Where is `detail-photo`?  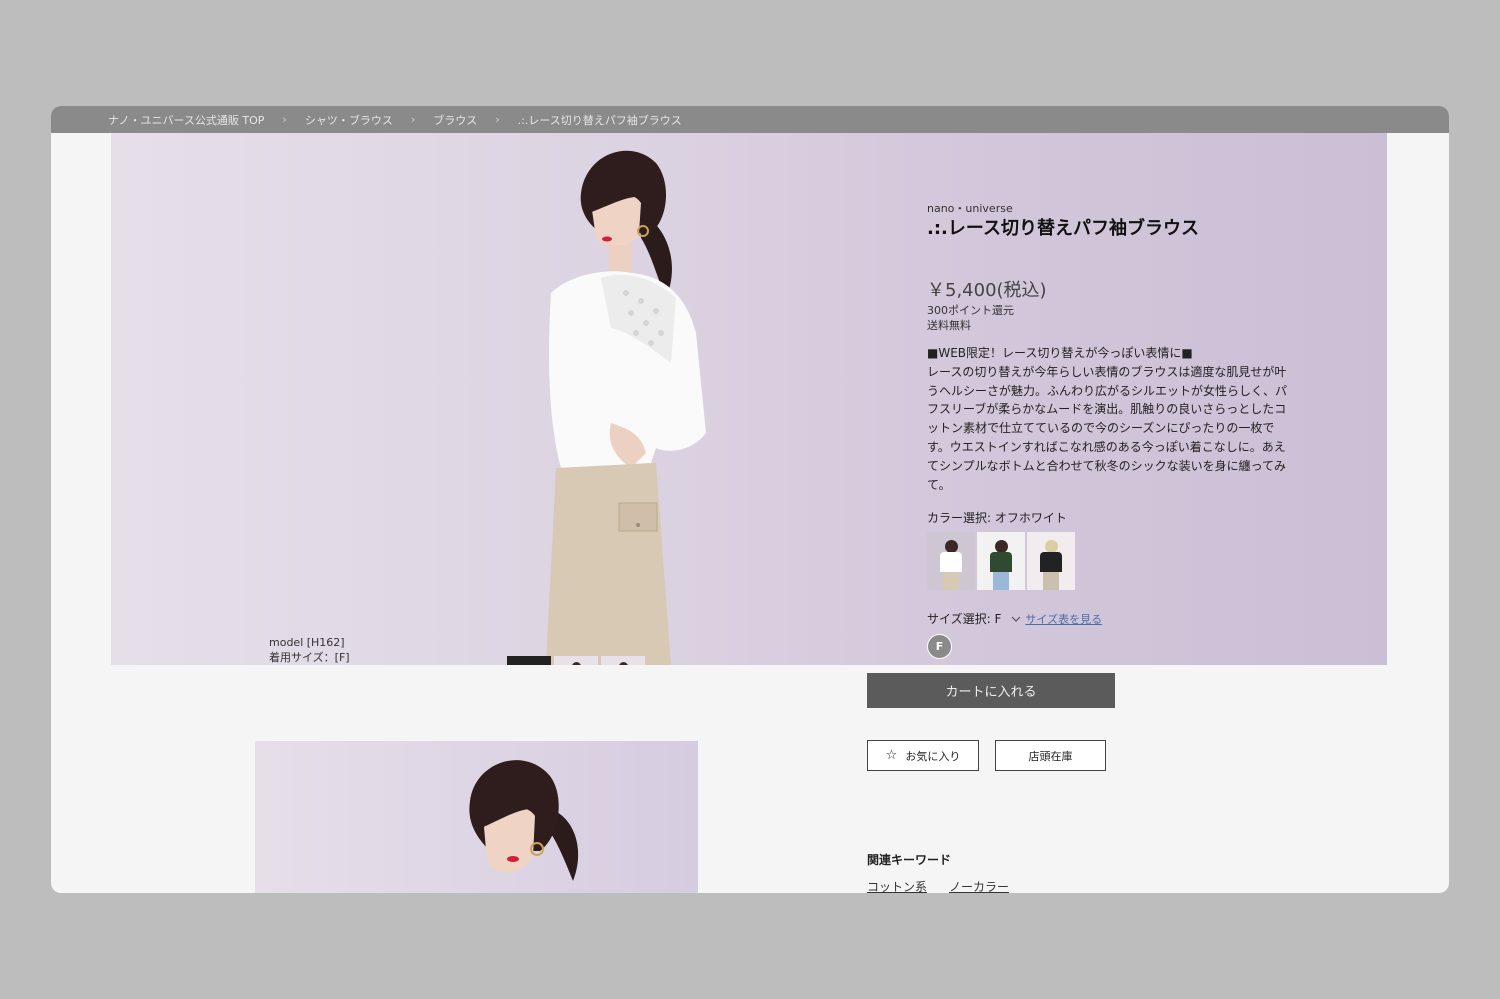 detail-photo is located at coordinates (476, 817).